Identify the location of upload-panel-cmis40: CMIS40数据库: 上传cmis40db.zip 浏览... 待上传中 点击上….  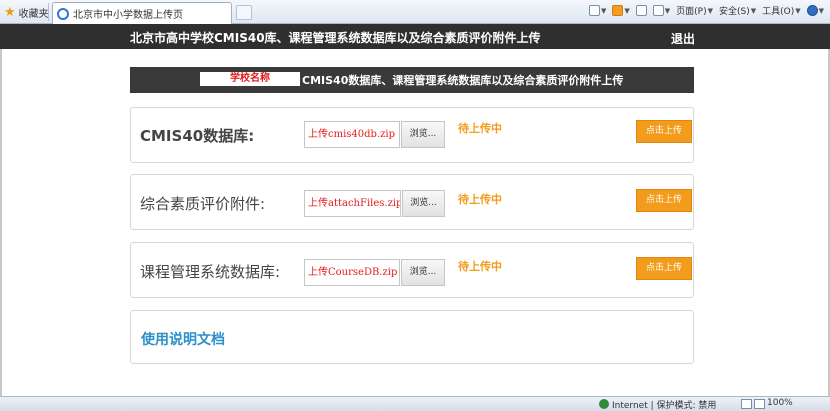
(412, 135).